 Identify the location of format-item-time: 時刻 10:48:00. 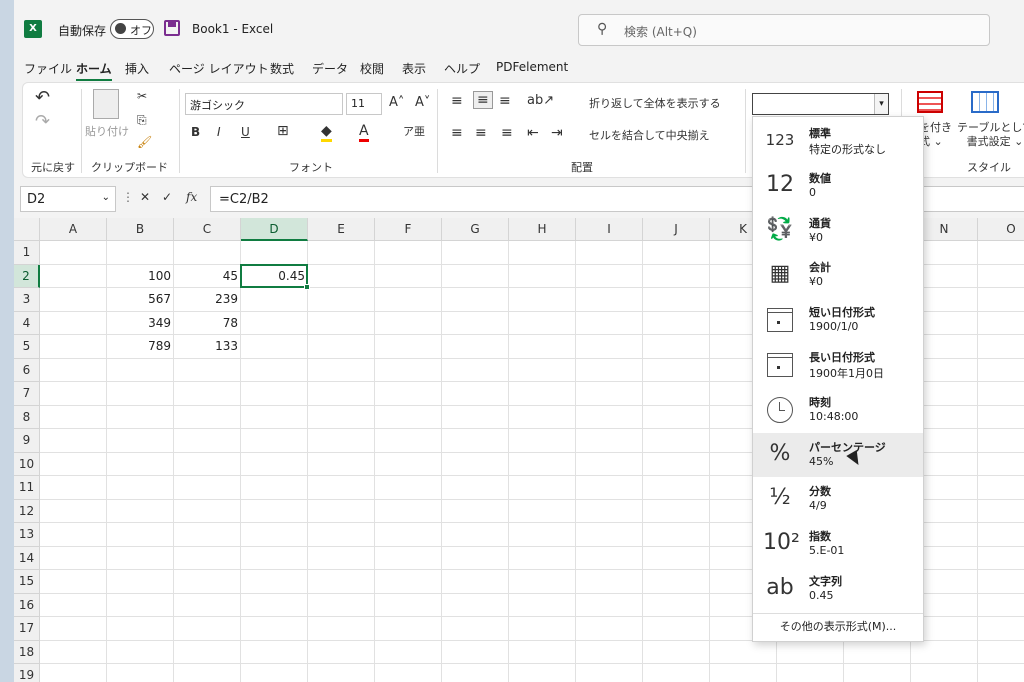
(838, 410).